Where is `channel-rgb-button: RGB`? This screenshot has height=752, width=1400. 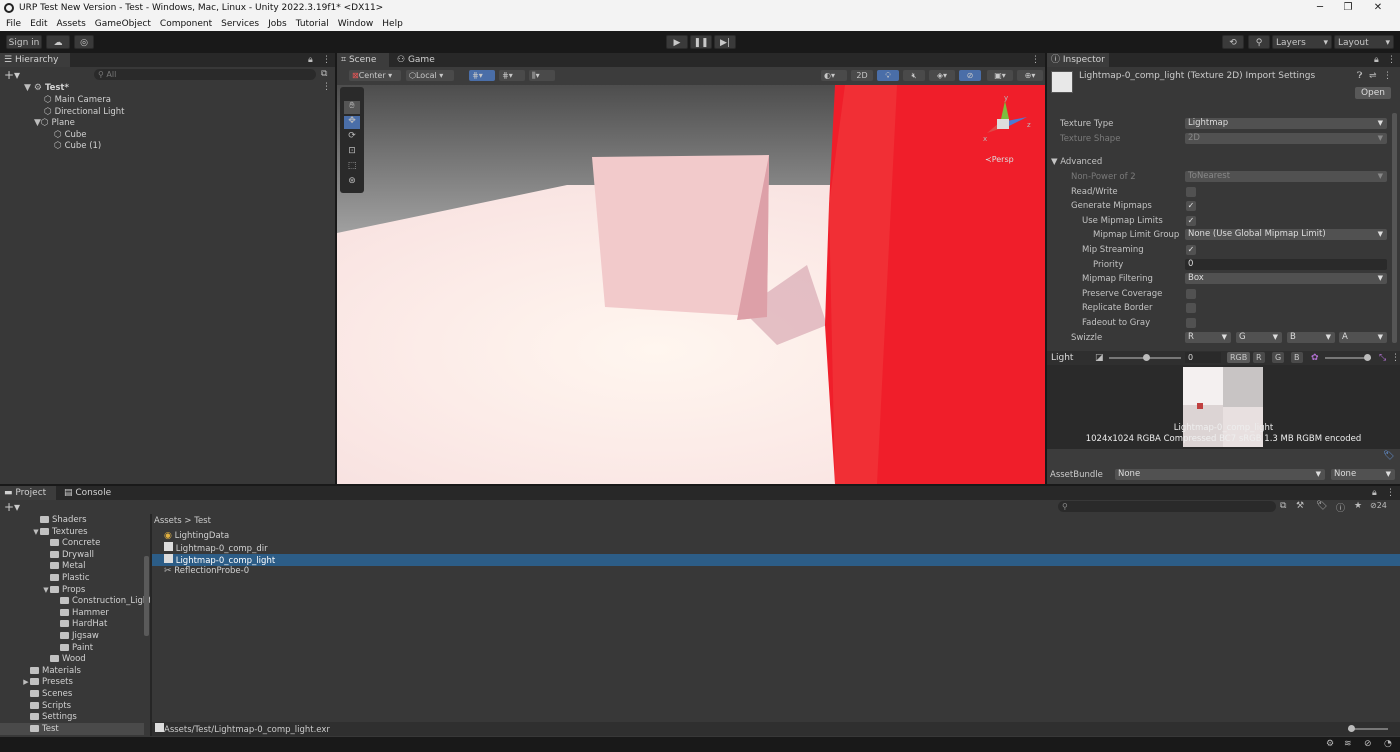 channel-rgb-button: RGB is located at coordinates (1239, 357).